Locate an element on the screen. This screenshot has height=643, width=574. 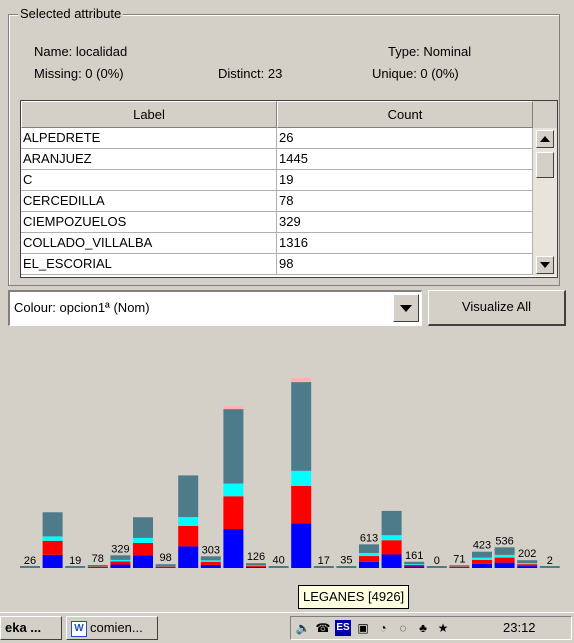
table-row: CIEMPOZUELOS 329 is located at coordinates (277, 222).